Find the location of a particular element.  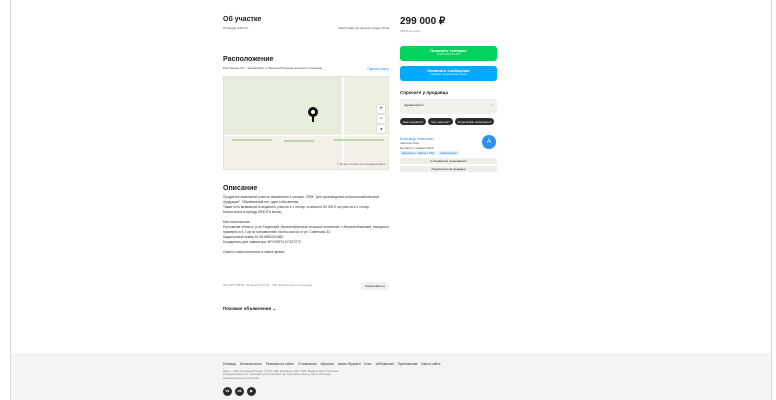

response-time: Отвечает за несколько часов is located at coordinates (448, 74).